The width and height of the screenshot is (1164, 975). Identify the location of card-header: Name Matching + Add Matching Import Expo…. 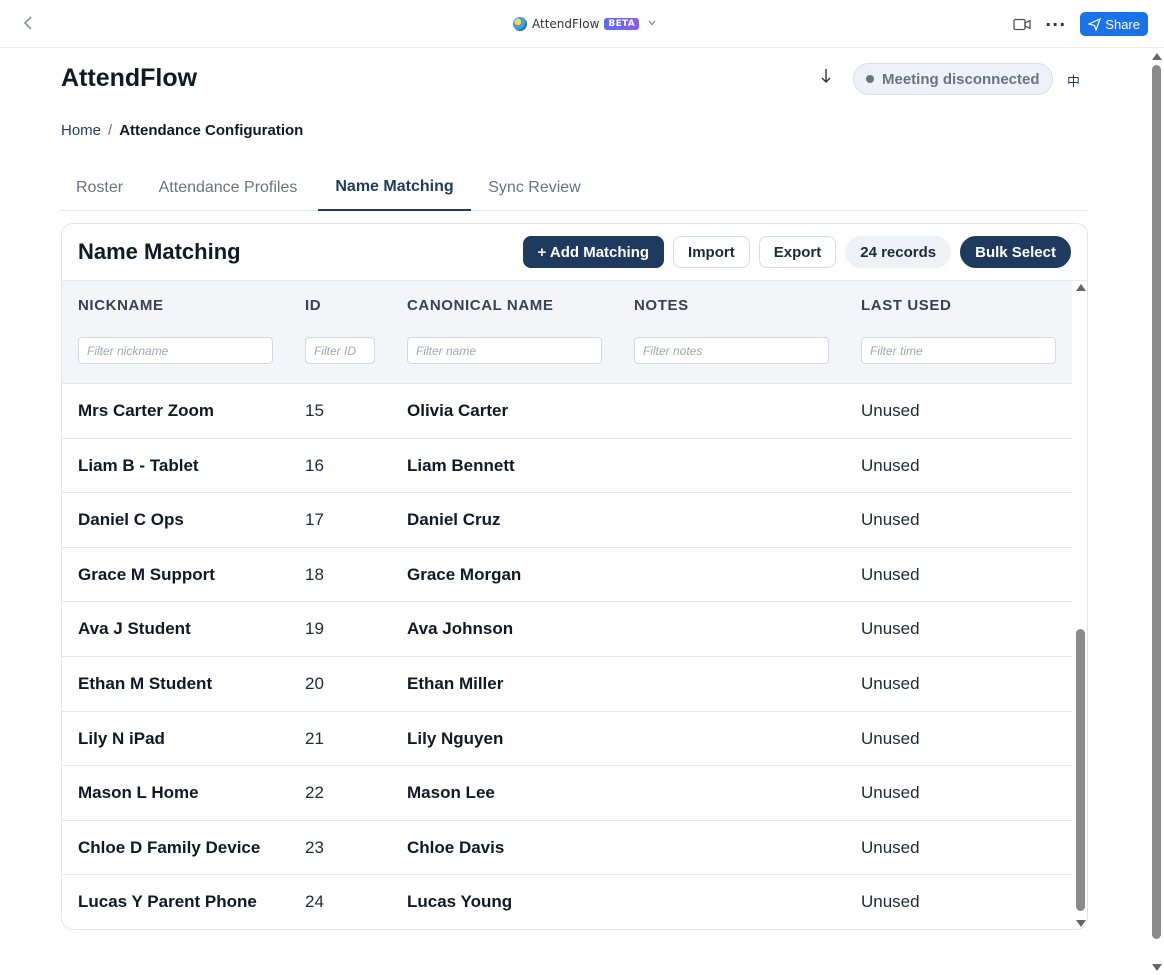
(574, 252).